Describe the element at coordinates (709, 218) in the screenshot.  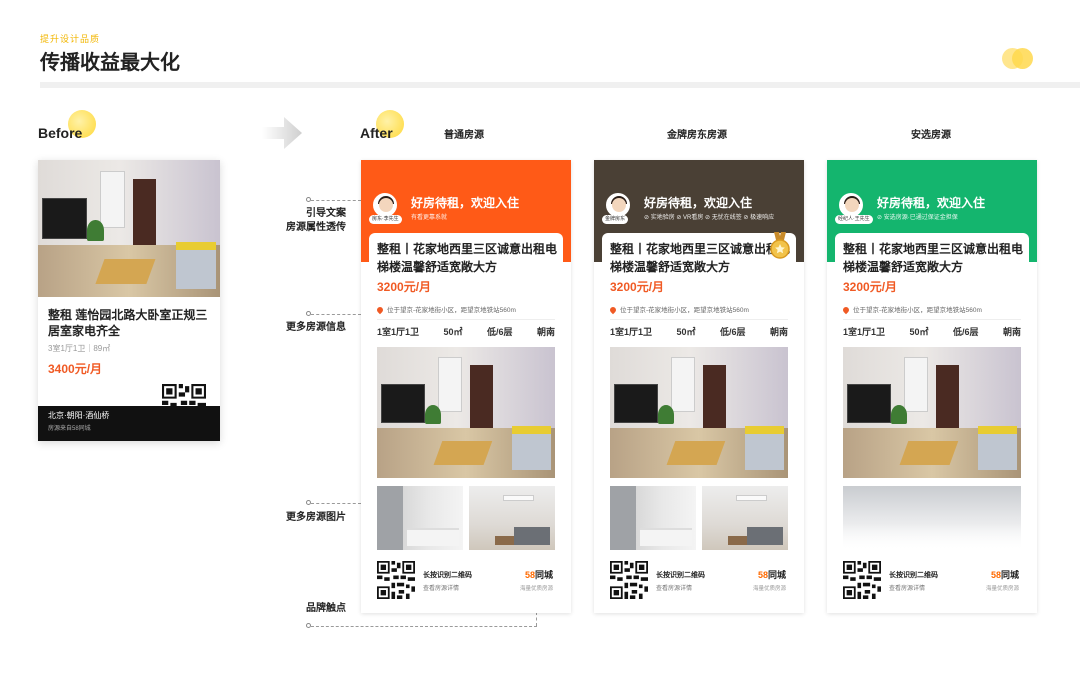
I see `card-header-subtitle: ⊘ 实地验房 ⊘ VR看房 ⊘ 无忧在线签 ⊘ 极速响应` at that location.